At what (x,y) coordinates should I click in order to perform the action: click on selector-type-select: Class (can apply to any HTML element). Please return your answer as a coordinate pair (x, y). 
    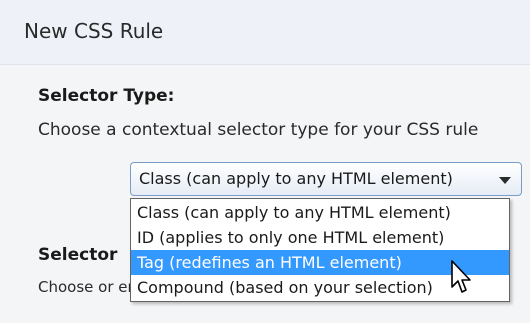
    Looking at the image, I should click on (326, 179).